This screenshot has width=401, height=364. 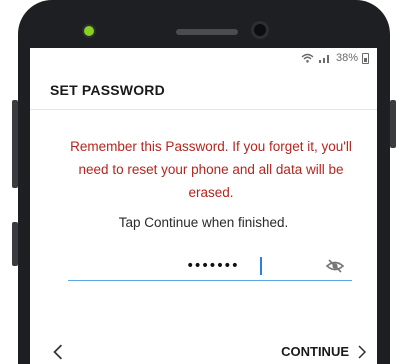 I want to click on password-masked-value: •••••••, so click(x=212, y=266).